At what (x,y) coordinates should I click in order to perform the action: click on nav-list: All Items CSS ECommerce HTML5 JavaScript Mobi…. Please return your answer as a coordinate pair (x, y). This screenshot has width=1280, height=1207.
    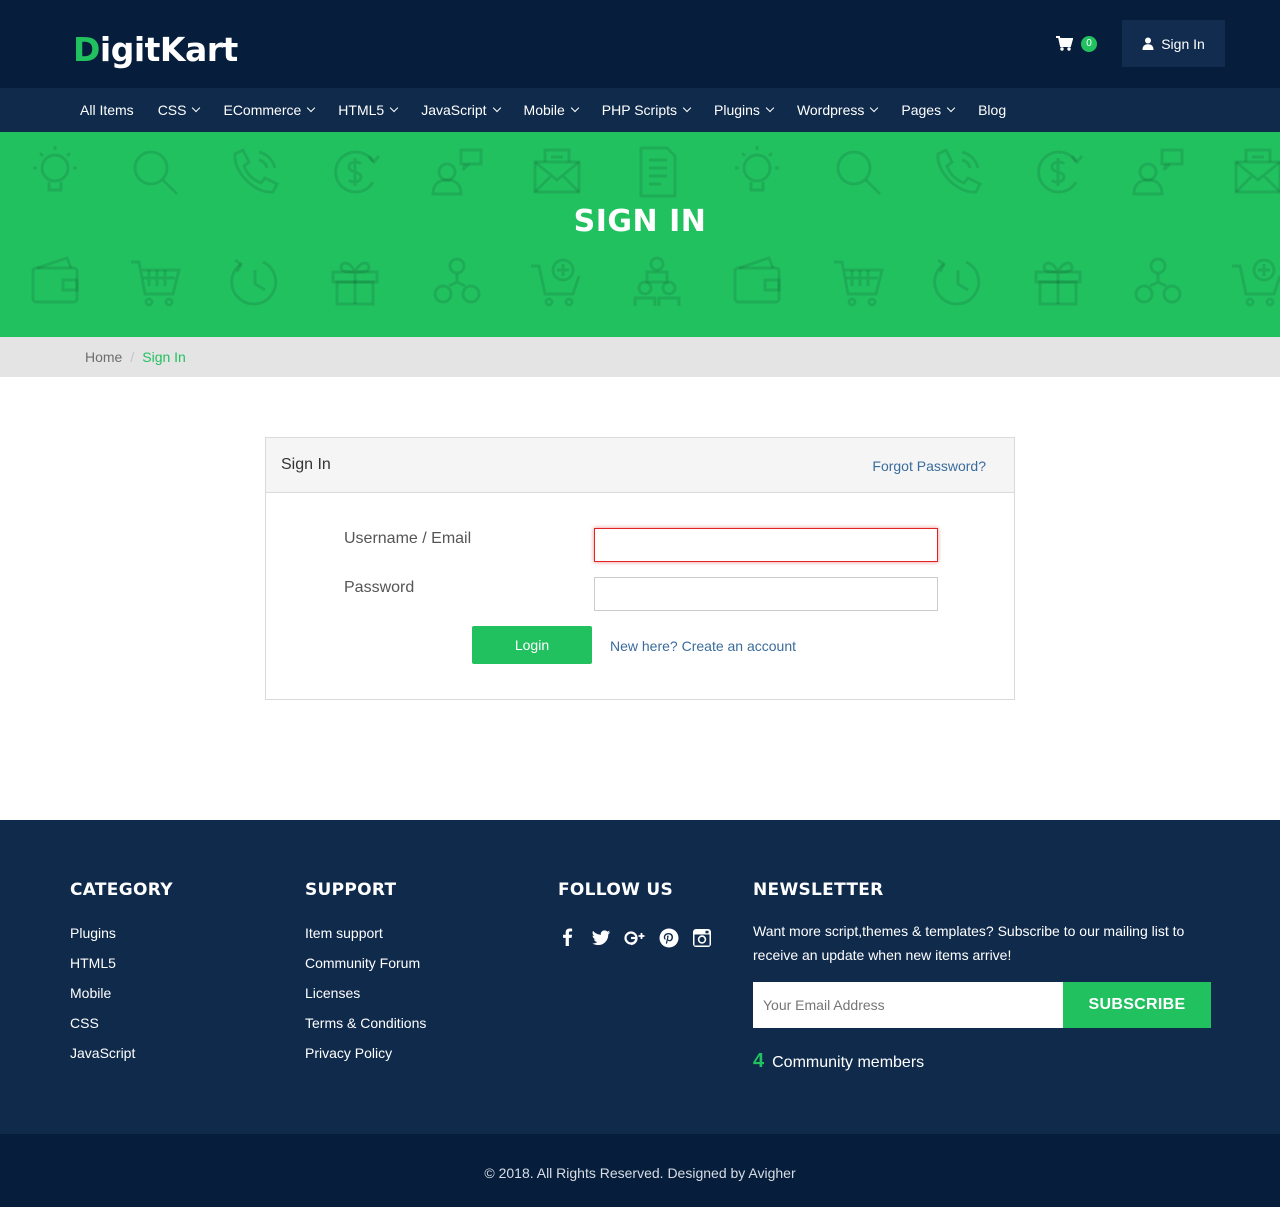
    Looking at the image, I should click on (543, 110).